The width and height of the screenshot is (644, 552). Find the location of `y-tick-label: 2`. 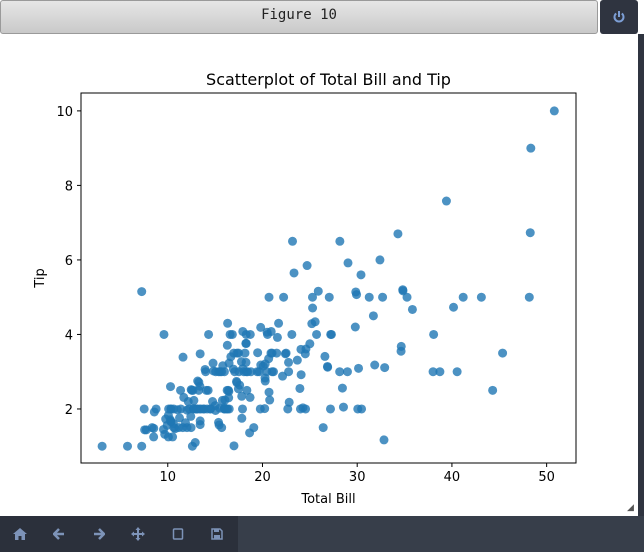

y-tick-label: 2 is located at coordinates (69, 410).